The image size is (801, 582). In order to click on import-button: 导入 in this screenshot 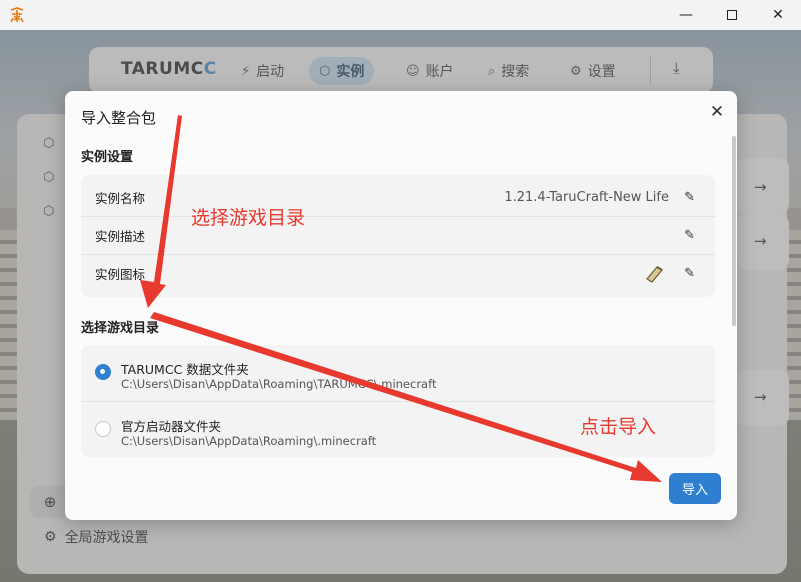, I will do `click(695, 488)`.